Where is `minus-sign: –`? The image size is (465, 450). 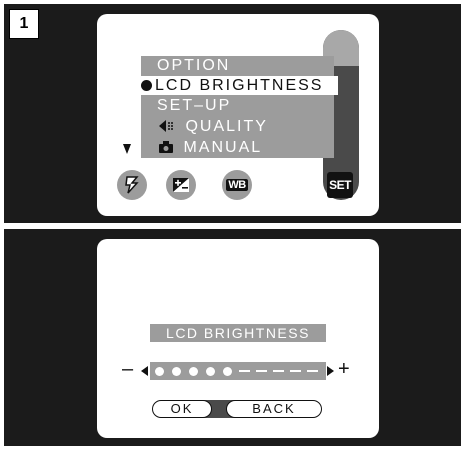
minus-sign: – is located at coordinates (128, 369).